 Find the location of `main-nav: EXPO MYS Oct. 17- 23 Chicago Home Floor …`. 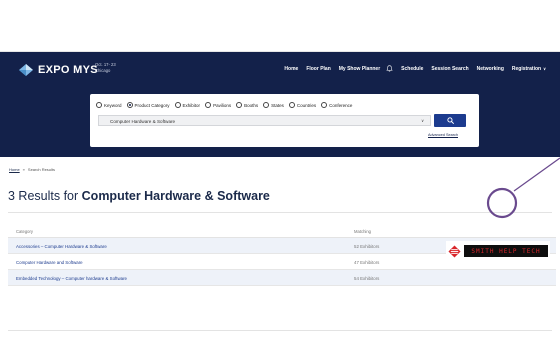

main-nav: EXPO MYS Oct. 17- 23 Chicago Home Floor … is located at coordinates (280, 68).